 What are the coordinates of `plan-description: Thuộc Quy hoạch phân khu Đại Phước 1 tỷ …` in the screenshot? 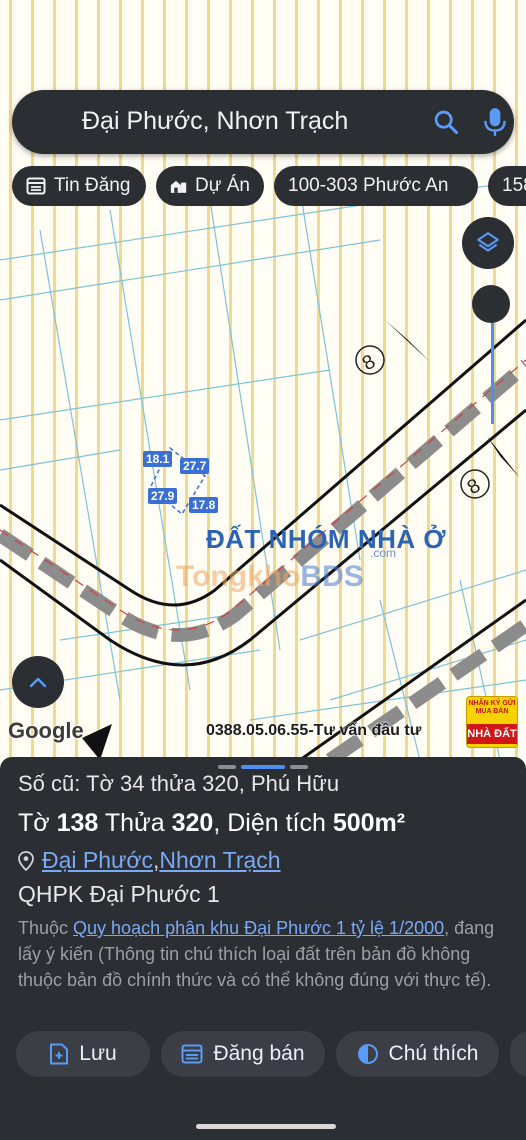 It's located at (264, 954).